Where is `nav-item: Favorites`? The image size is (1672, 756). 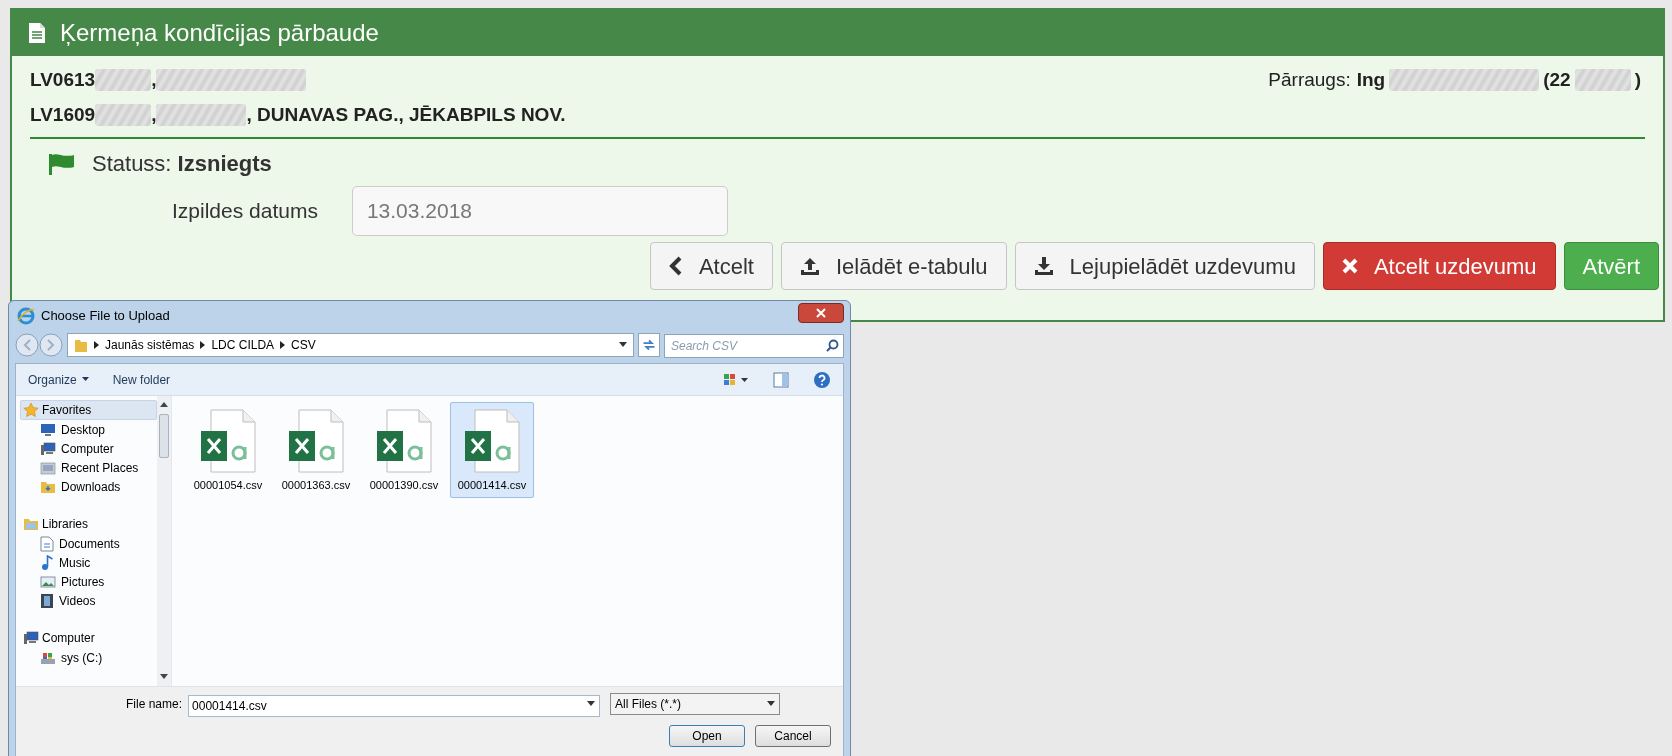
nav-item: Favorites is located at coordinates (88, 410).